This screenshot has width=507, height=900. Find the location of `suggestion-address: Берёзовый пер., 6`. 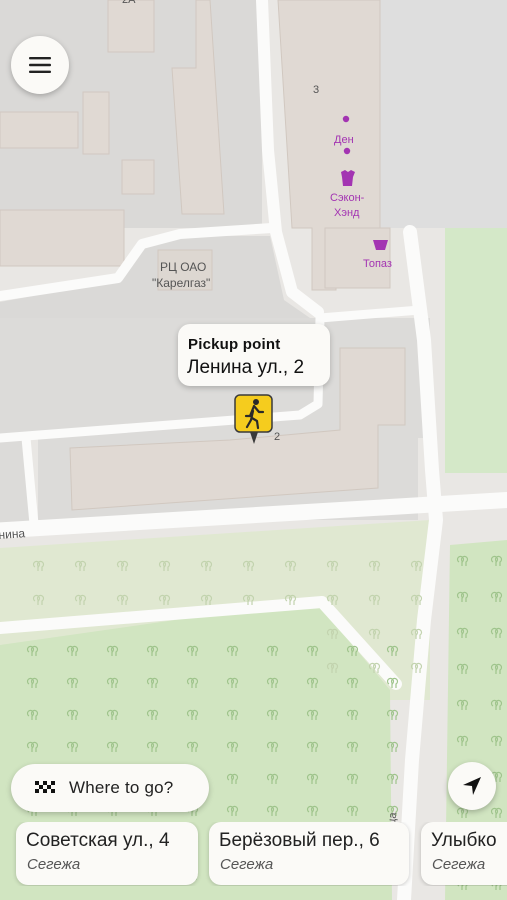

suggestion-address: Берёзовый пер., 6 is located at coordinates (299, 840).